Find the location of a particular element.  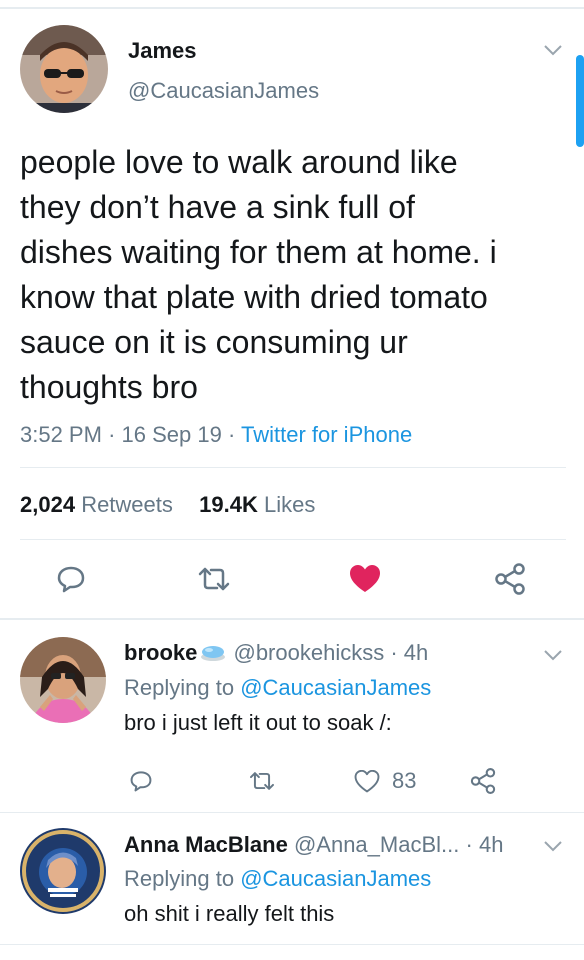

tweet-time: 3:52 PM is located at coordinates (61, 434).